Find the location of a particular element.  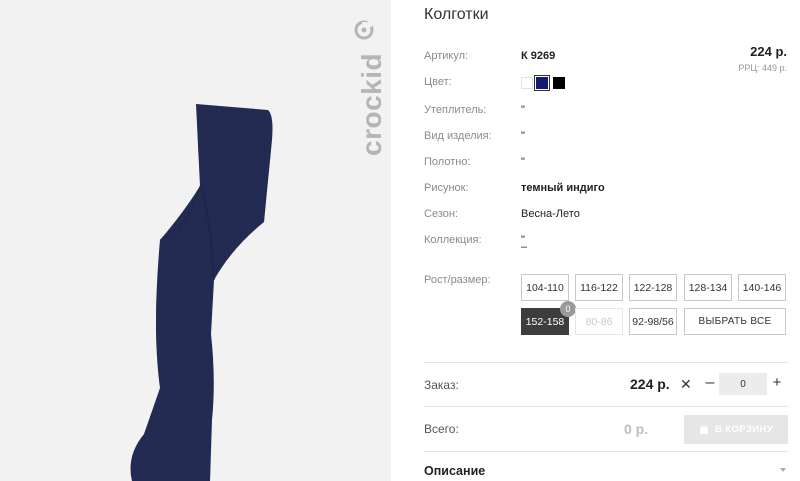

size-option-128-134: 128-134 is located at coordinates (708, 287).